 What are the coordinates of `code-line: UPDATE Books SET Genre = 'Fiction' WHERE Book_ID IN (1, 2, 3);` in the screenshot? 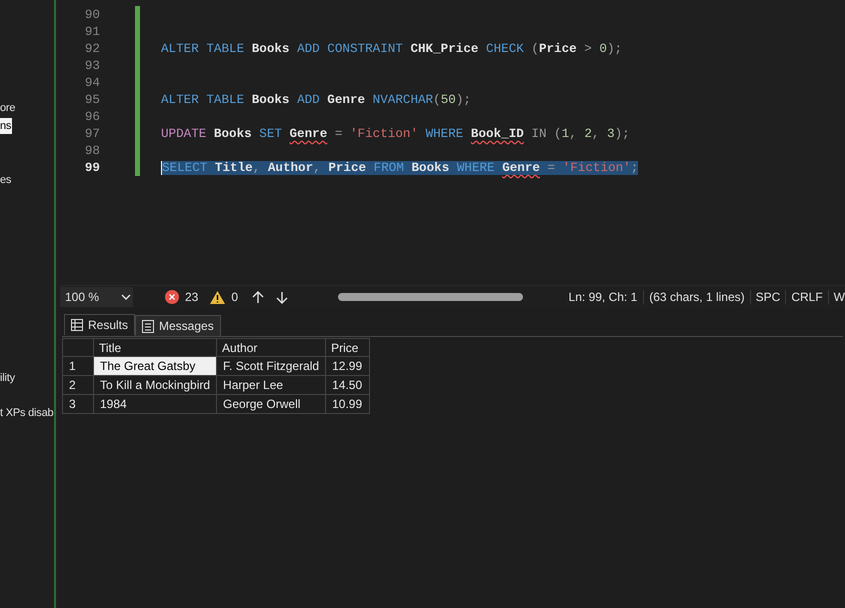 It's located at (395, 133).